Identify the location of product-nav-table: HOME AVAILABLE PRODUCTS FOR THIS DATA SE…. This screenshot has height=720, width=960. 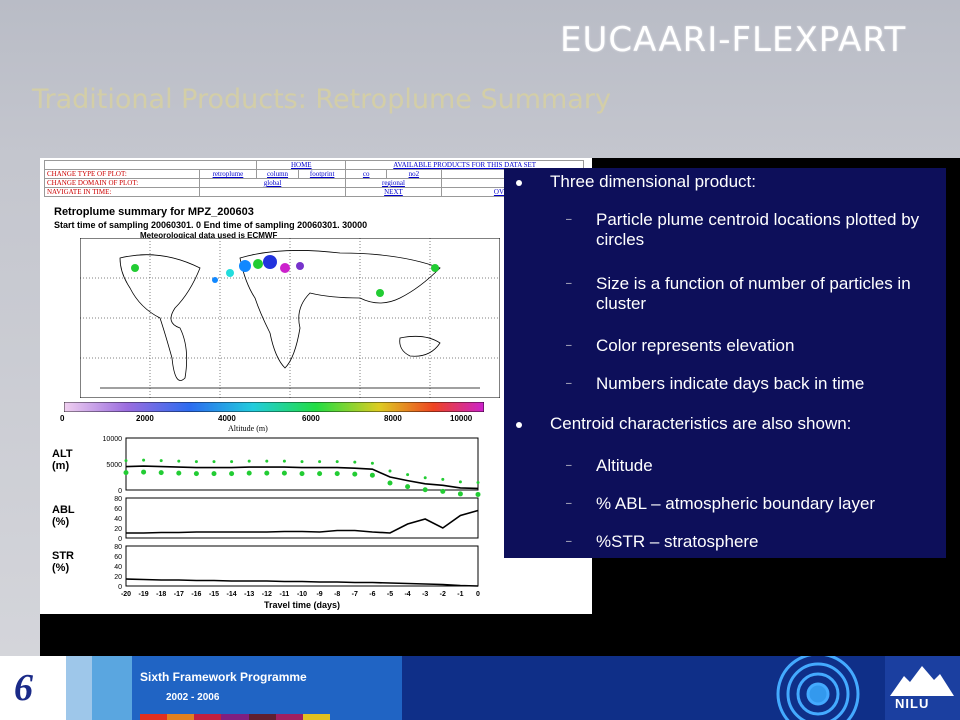
(314, 178).